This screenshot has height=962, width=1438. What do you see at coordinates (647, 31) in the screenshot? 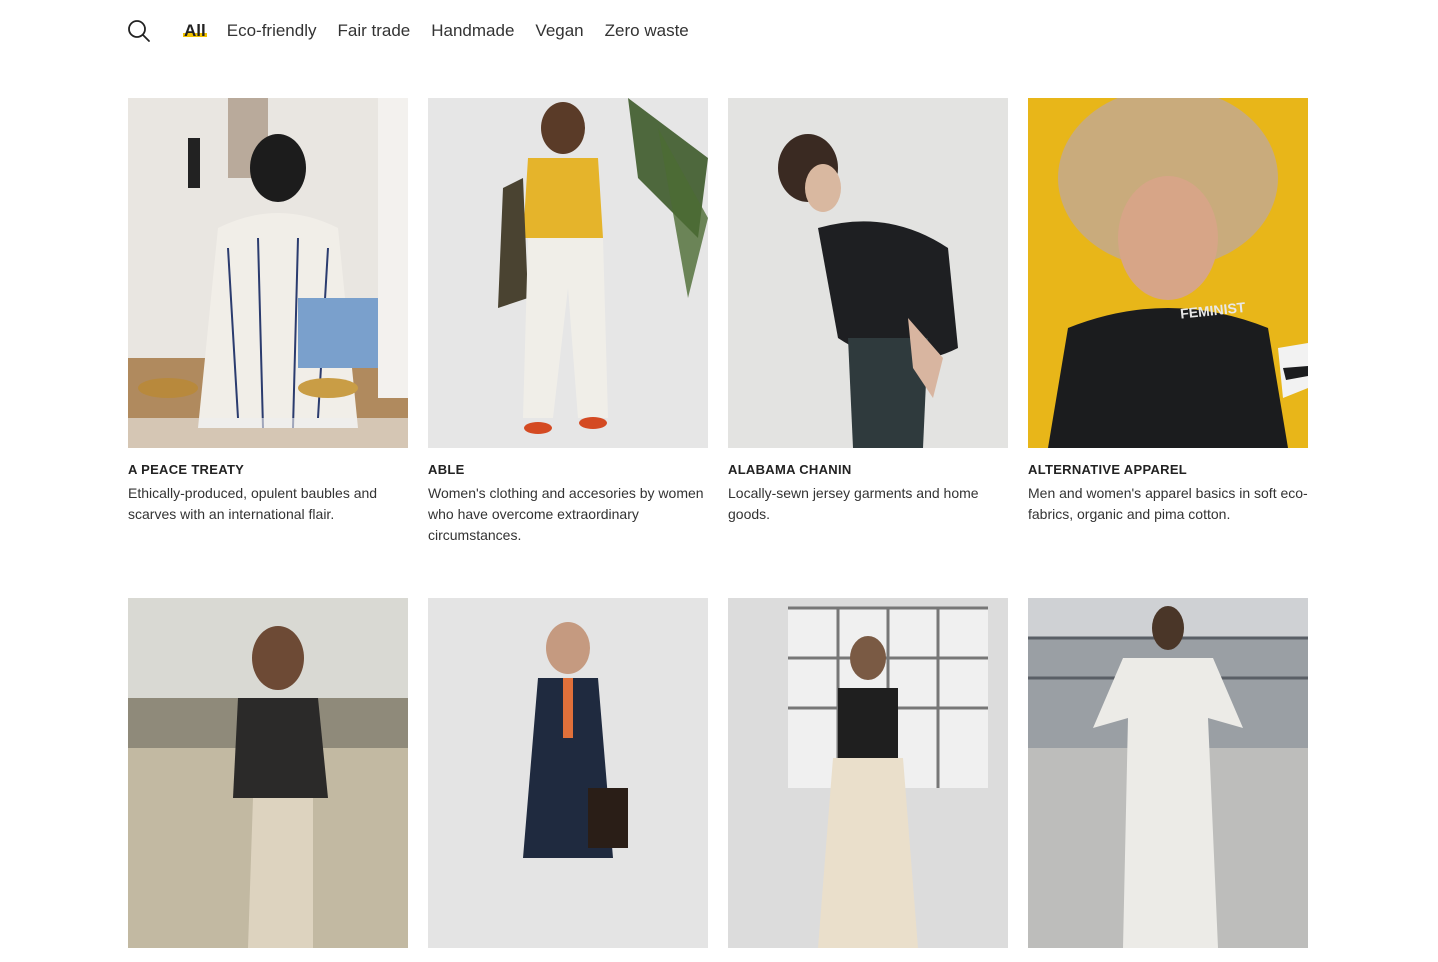
I see `filter-zero-waste: Zero waste` at bounding box center [647, 31].